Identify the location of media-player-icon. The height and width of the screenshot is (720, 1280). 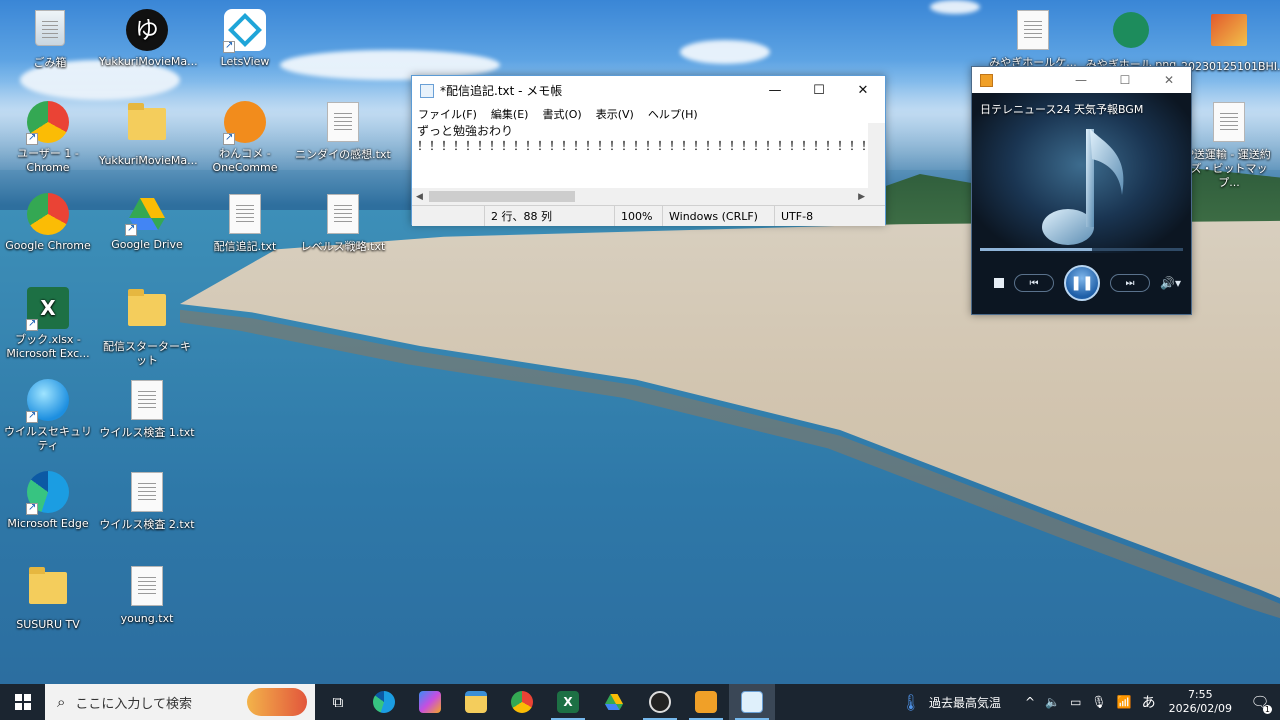
(706, 702).